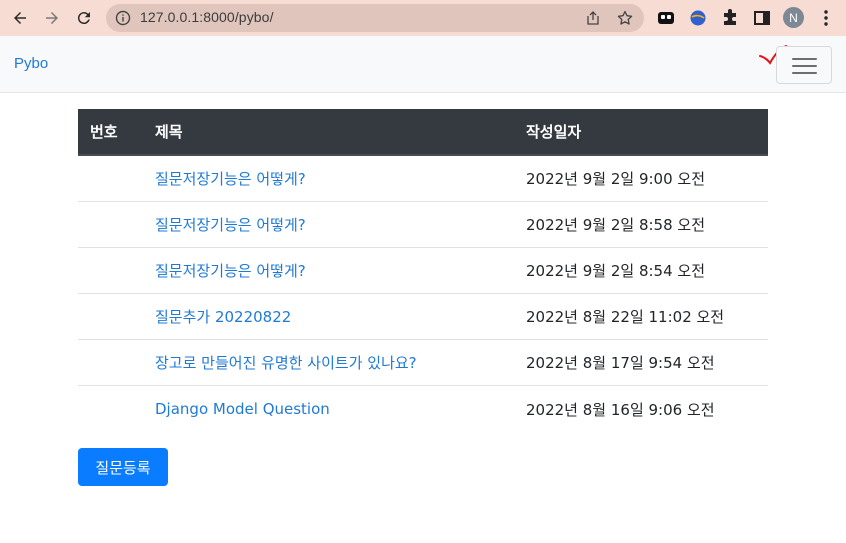  What do you see at coordinates (423, 132) in the screenshot?
I see `table-header: 번호 제목 작성일자` at bounding box center [423, 132].